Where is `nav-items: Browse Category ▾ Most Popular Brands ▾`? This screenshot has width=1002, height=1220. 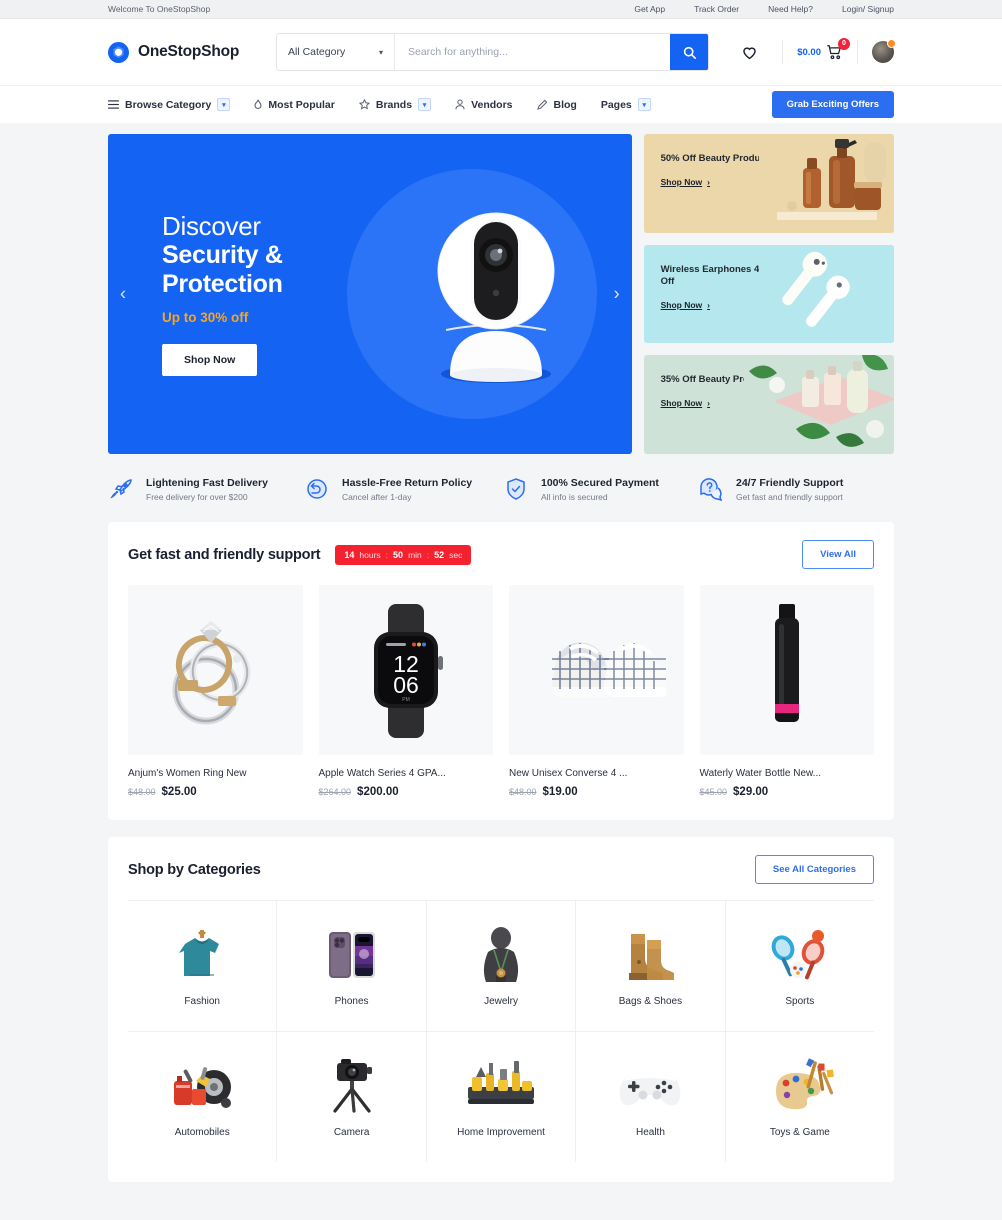 nav-items: Browse Category ▾ Most Popular Brands ▾ is located at coordinates (379, 104).